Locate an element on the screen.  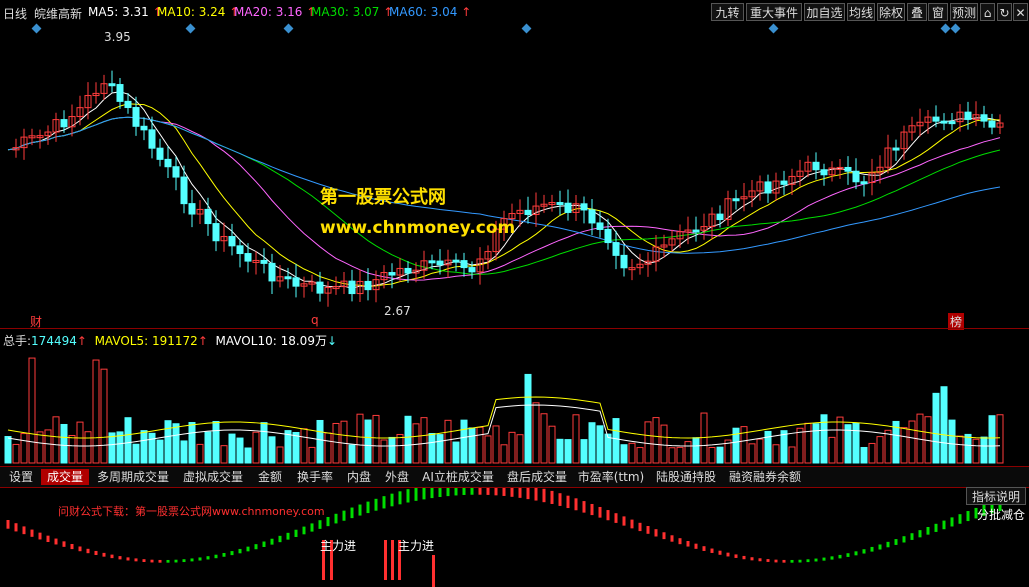
tab-multi-period-volume: 多周期成交量 is located at coordinates (133, 477).